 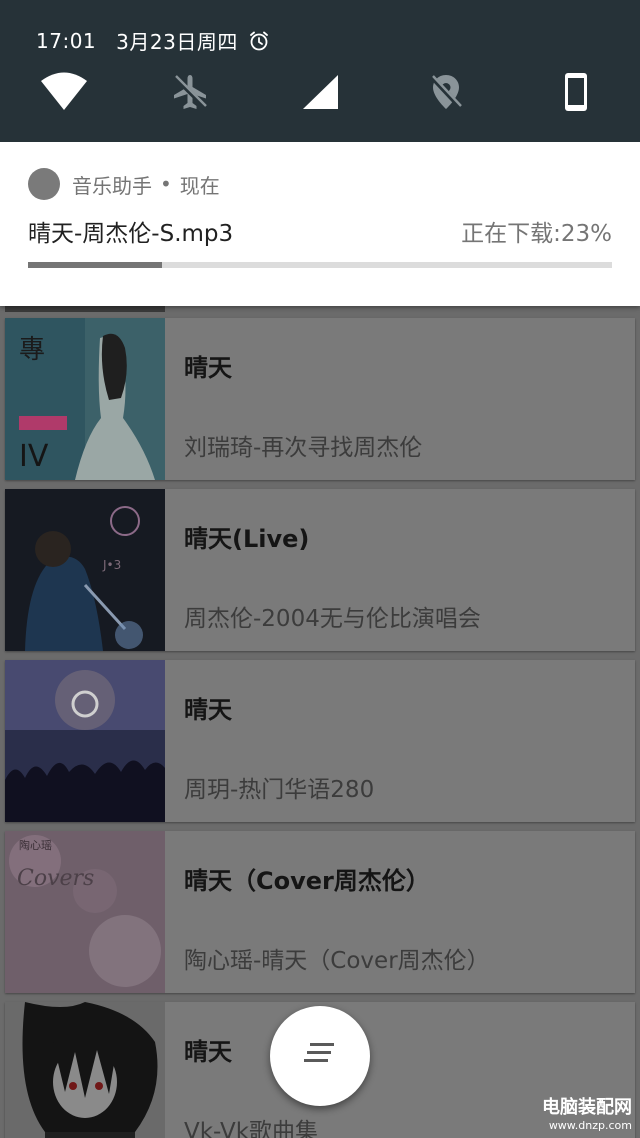 What do you see at coordinates (332, 619) in the screenshot?
I see `song-artist-album: 周杰伦-2004无与伦比演唱会` at bounding box center [332, 619].